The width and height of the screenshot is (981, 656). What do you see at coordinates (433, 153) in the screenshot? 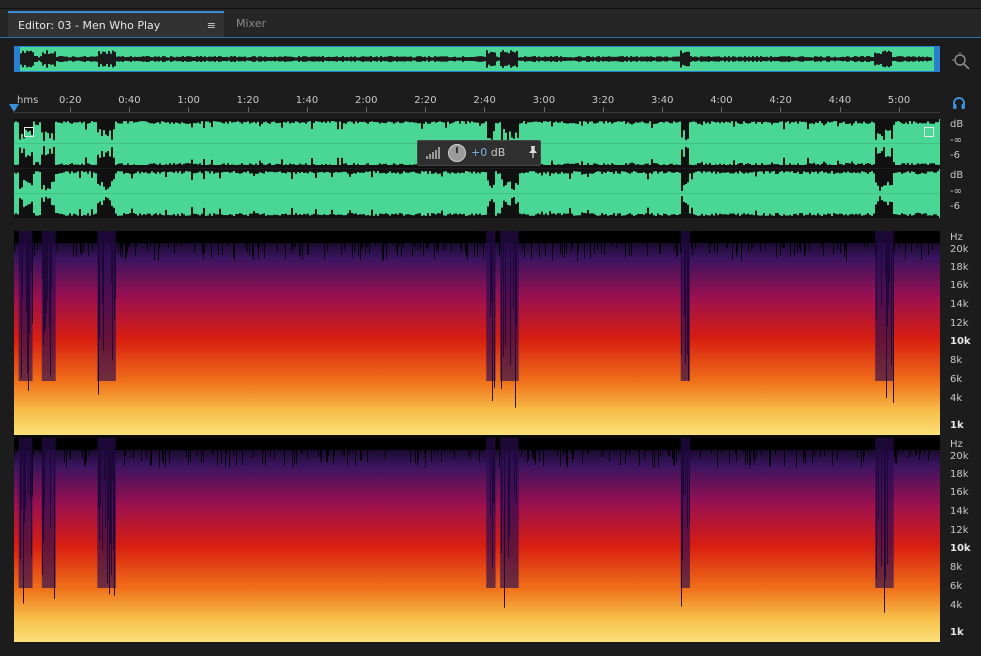
I see `volume-level-icon` at bounding box center [433, 153].